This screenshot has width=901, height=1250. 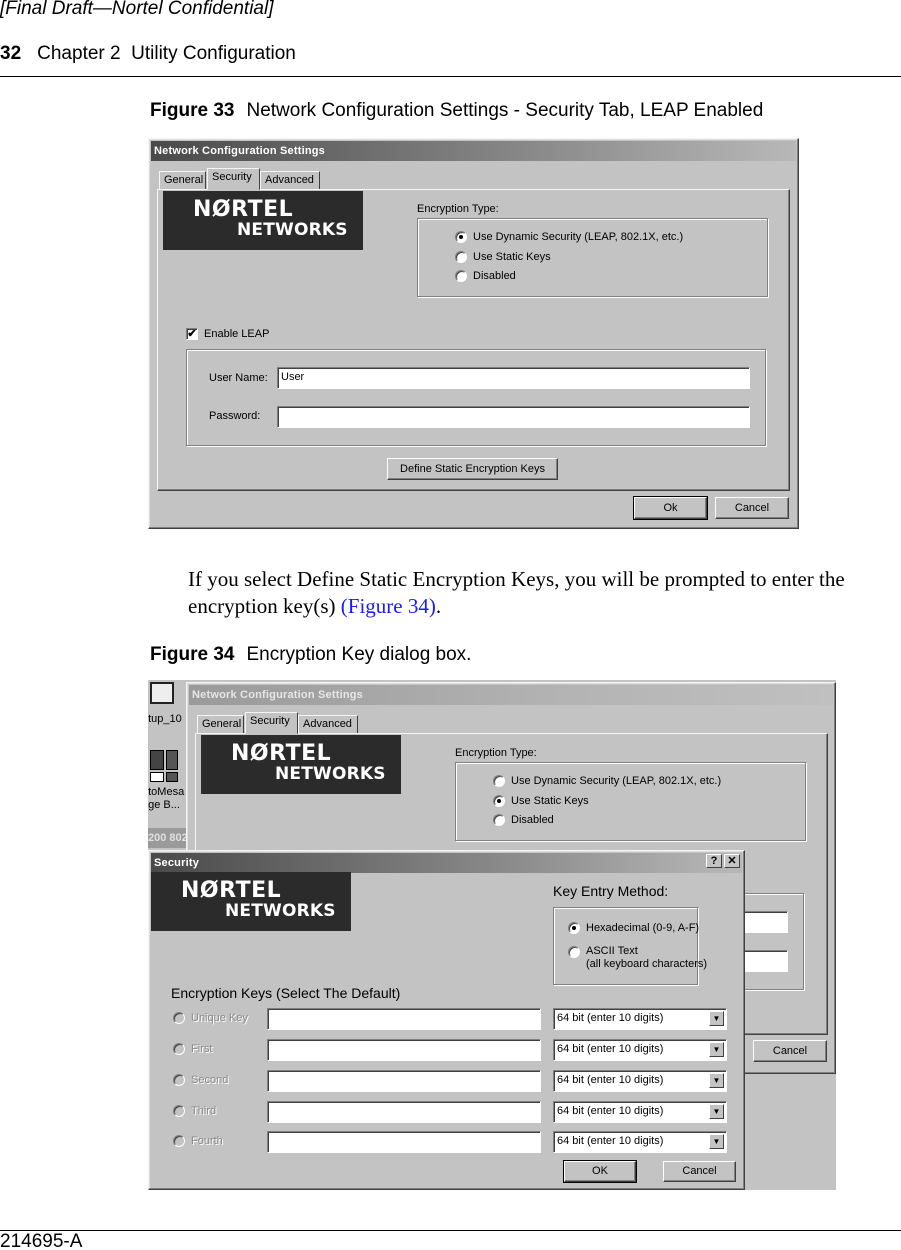 I want to click on taskbar-item: 200 802, so click(x=168, y=838).